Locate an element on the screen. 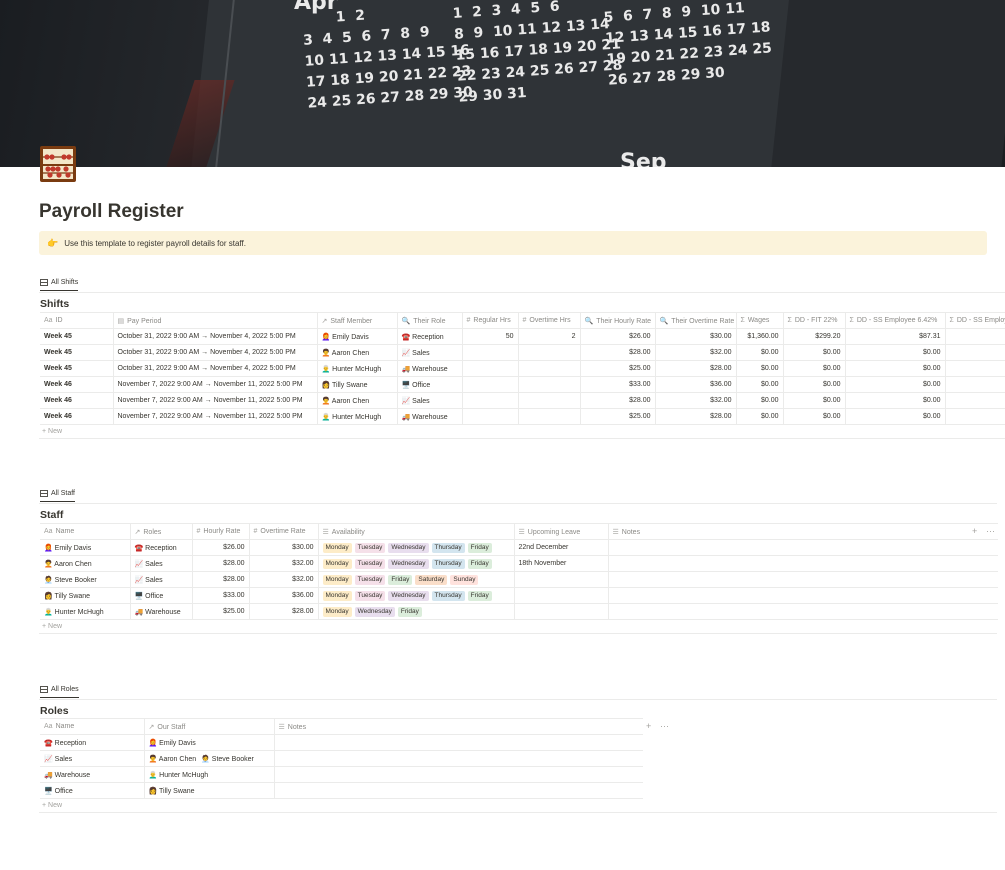 The height and width of the screenshot is (870, 1005). roles-more-button: ··· is located at coordinates (664, 726).